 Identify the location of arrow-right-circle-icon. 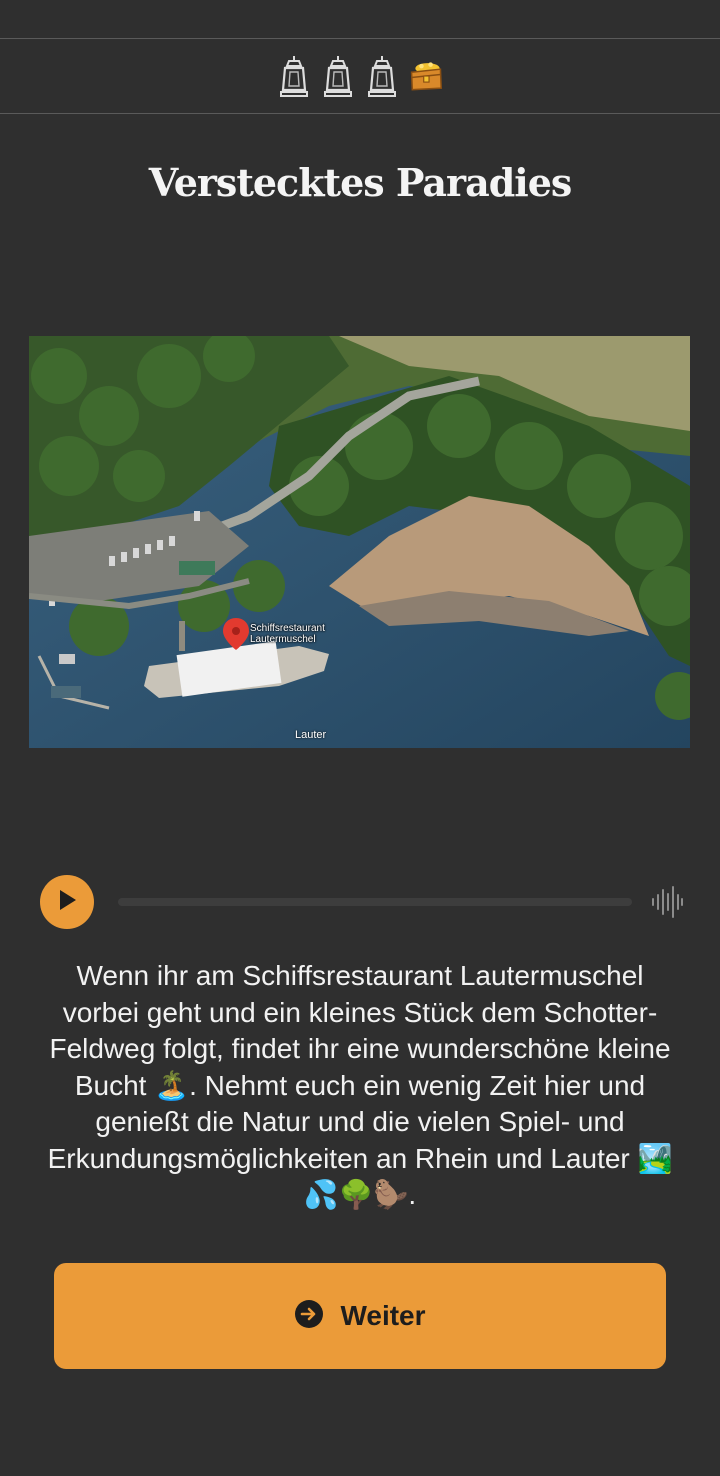
(309, 1316).